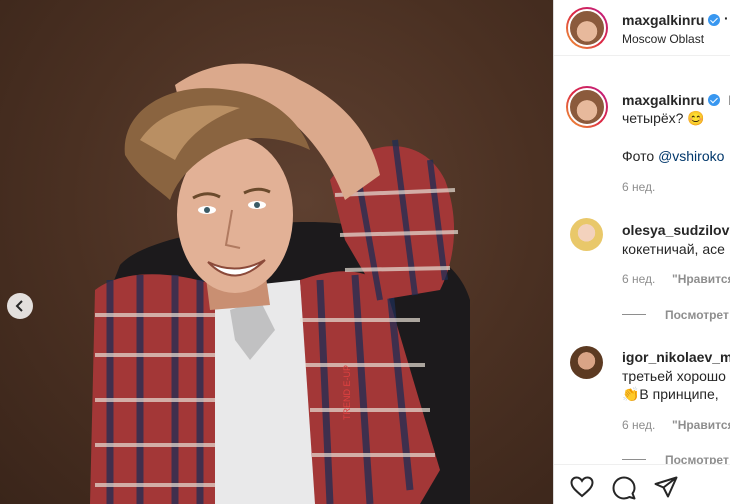 Image resolution: width=730 pixels, height=504 pixels. I want to click on caption-timestamp: 6 нед., so click(638, 187).